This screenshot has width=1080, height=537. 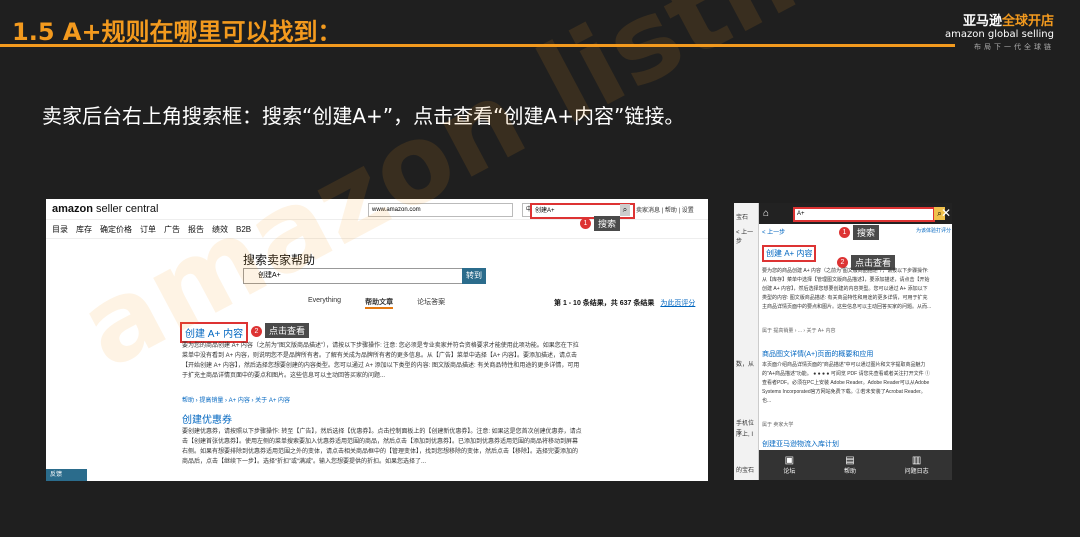 What do you see at coordinates (933, 230) in the screenshot?
I see `rate-experience-link: 为该体验打评分` at bounding box center [933, 230].